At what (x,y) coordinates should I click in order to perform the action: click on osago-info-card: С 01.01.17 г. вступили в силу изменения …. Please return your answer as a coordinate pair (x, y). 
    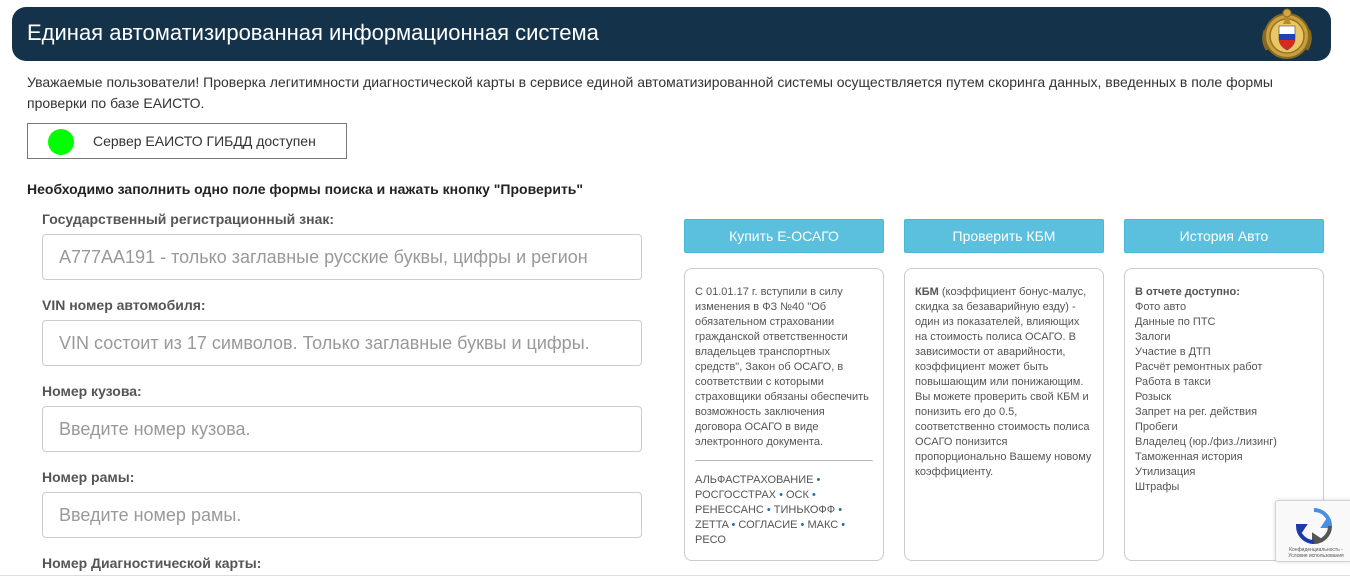
    Looking at the image, I should click on (784, 414).